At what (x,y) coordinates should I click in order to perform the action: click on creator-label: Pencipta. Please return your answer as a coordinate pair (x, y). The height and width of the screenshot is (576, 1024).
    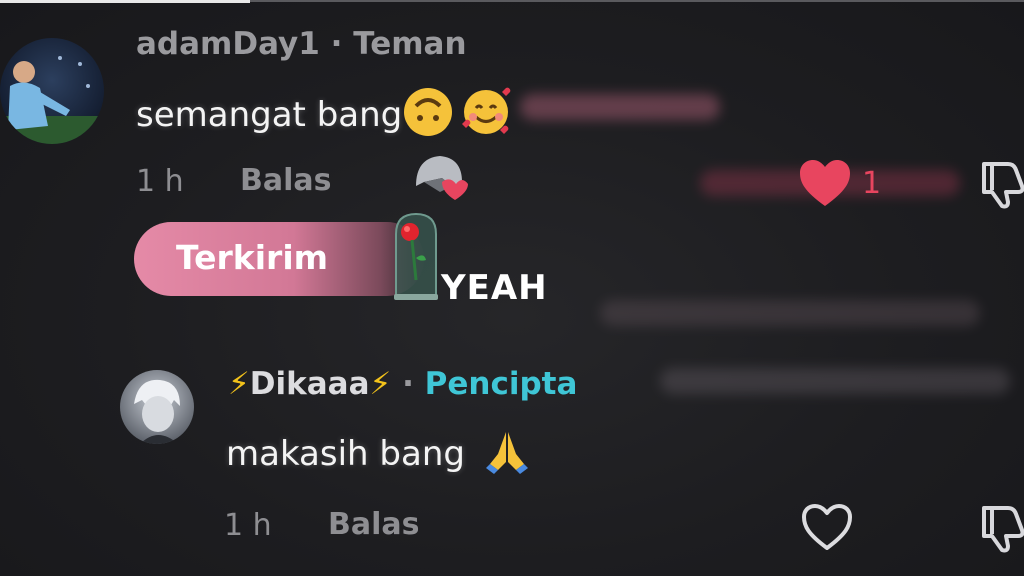
    Looking at the image, I should click on (501, 384).